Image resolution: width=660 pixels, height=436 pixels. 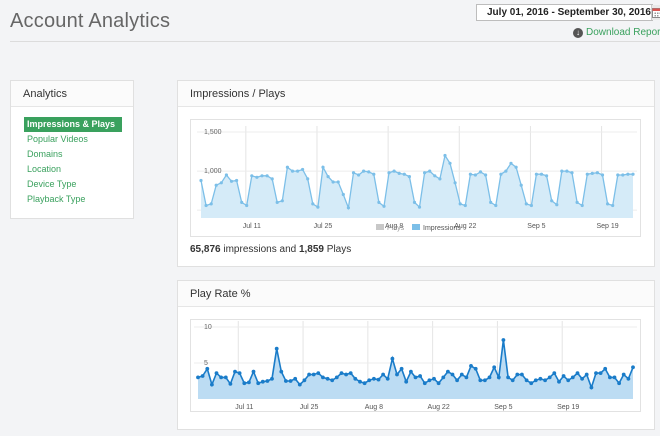 I want to click on y-tick-label: 10, so click(x=208, y=327).